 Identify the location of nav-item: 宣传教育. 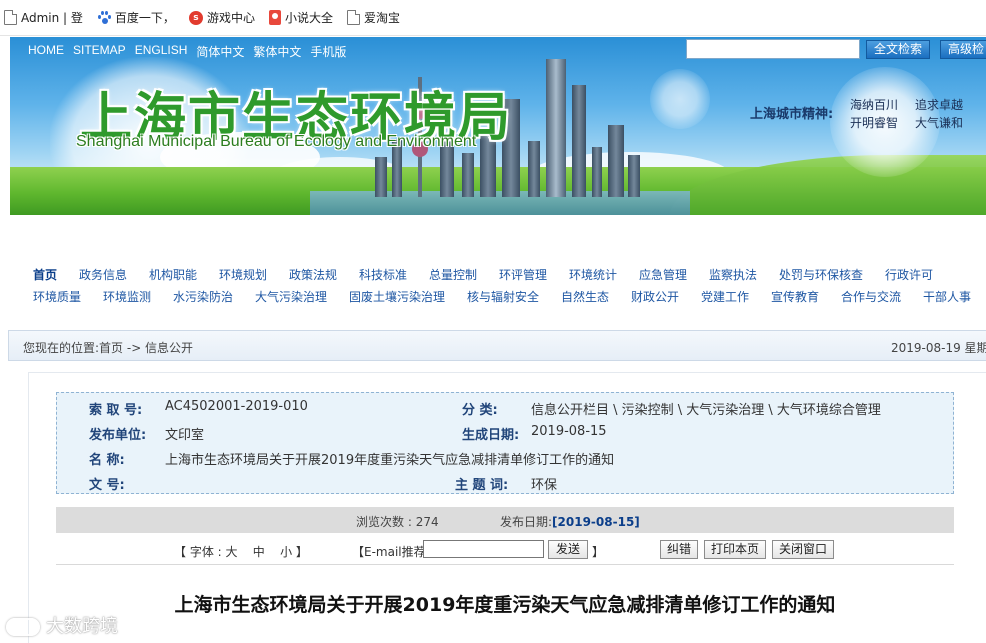
(795, 296).